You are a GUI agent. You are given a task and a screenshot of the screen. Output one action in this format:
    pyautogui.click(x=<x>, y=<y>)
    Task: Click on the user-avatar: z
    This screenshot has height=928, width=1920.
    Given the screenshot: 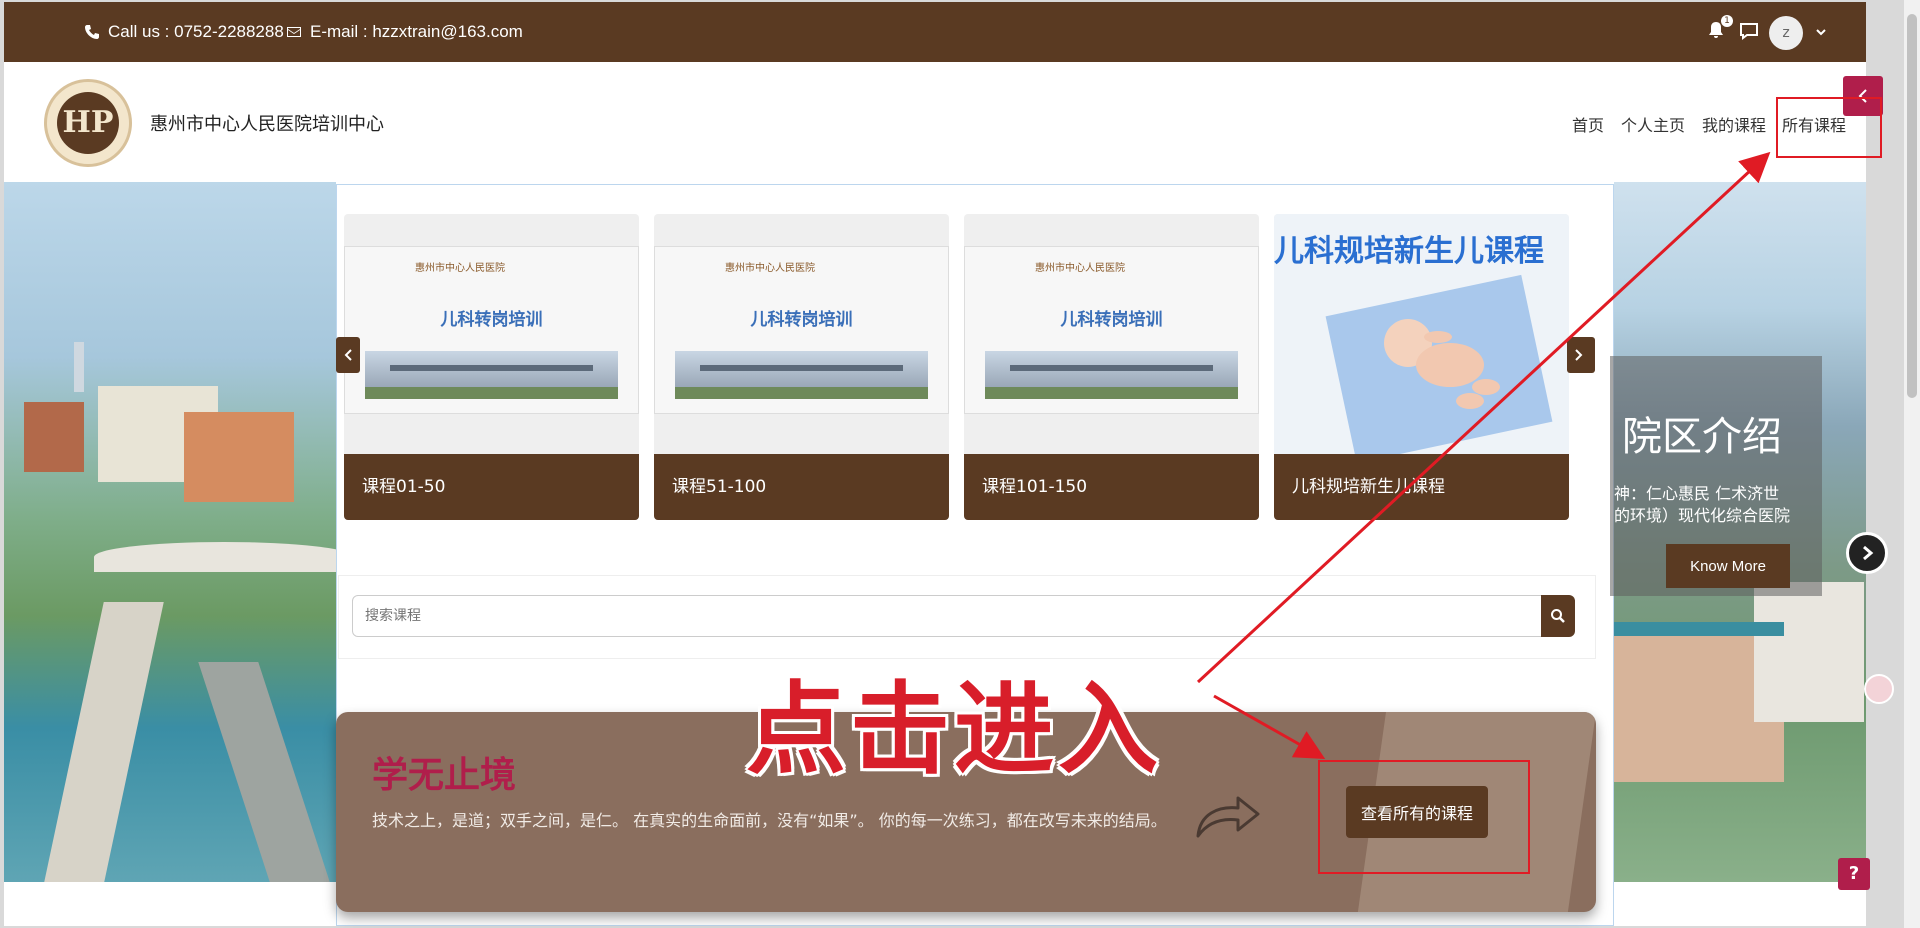 What is the action you would take?
    pyautogui.click(x=1786, y=33)
    